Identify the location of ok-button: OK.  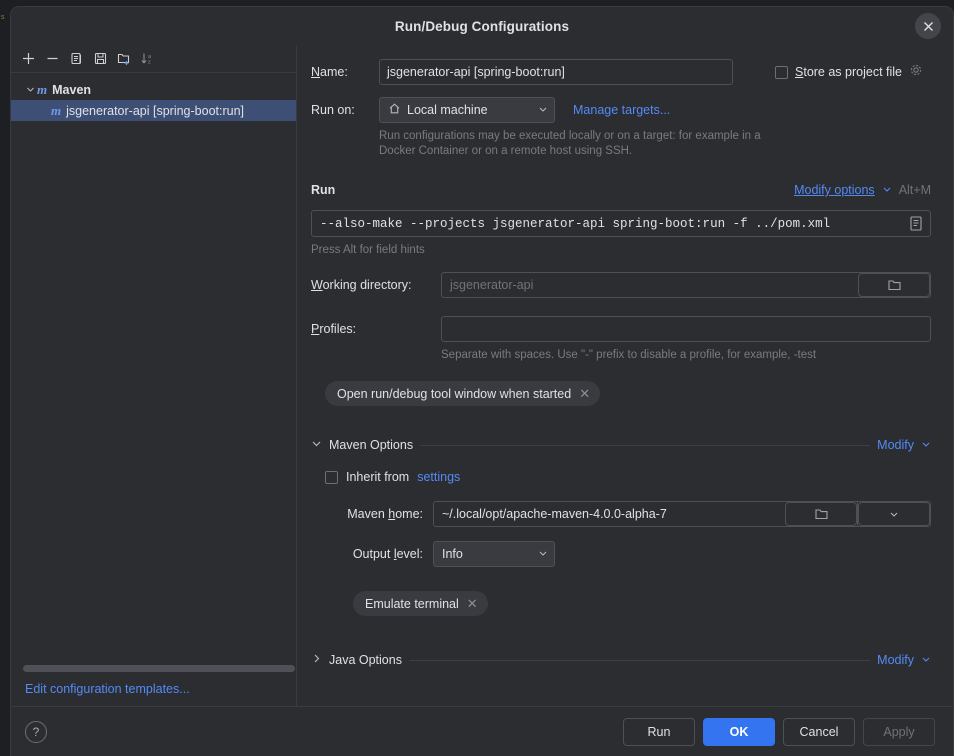
(739, 731).